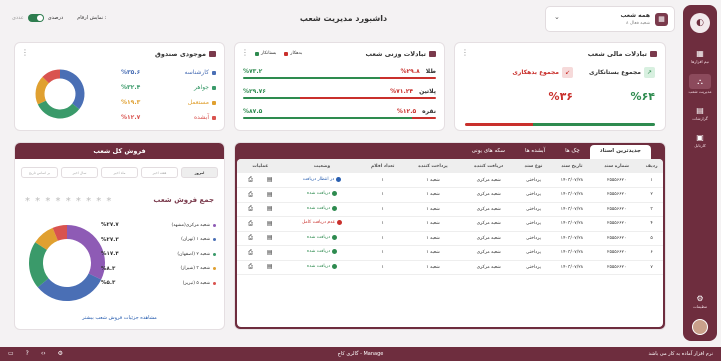  I want to click on sales-total-value: * * * * * * * * *, so click(69, 201).